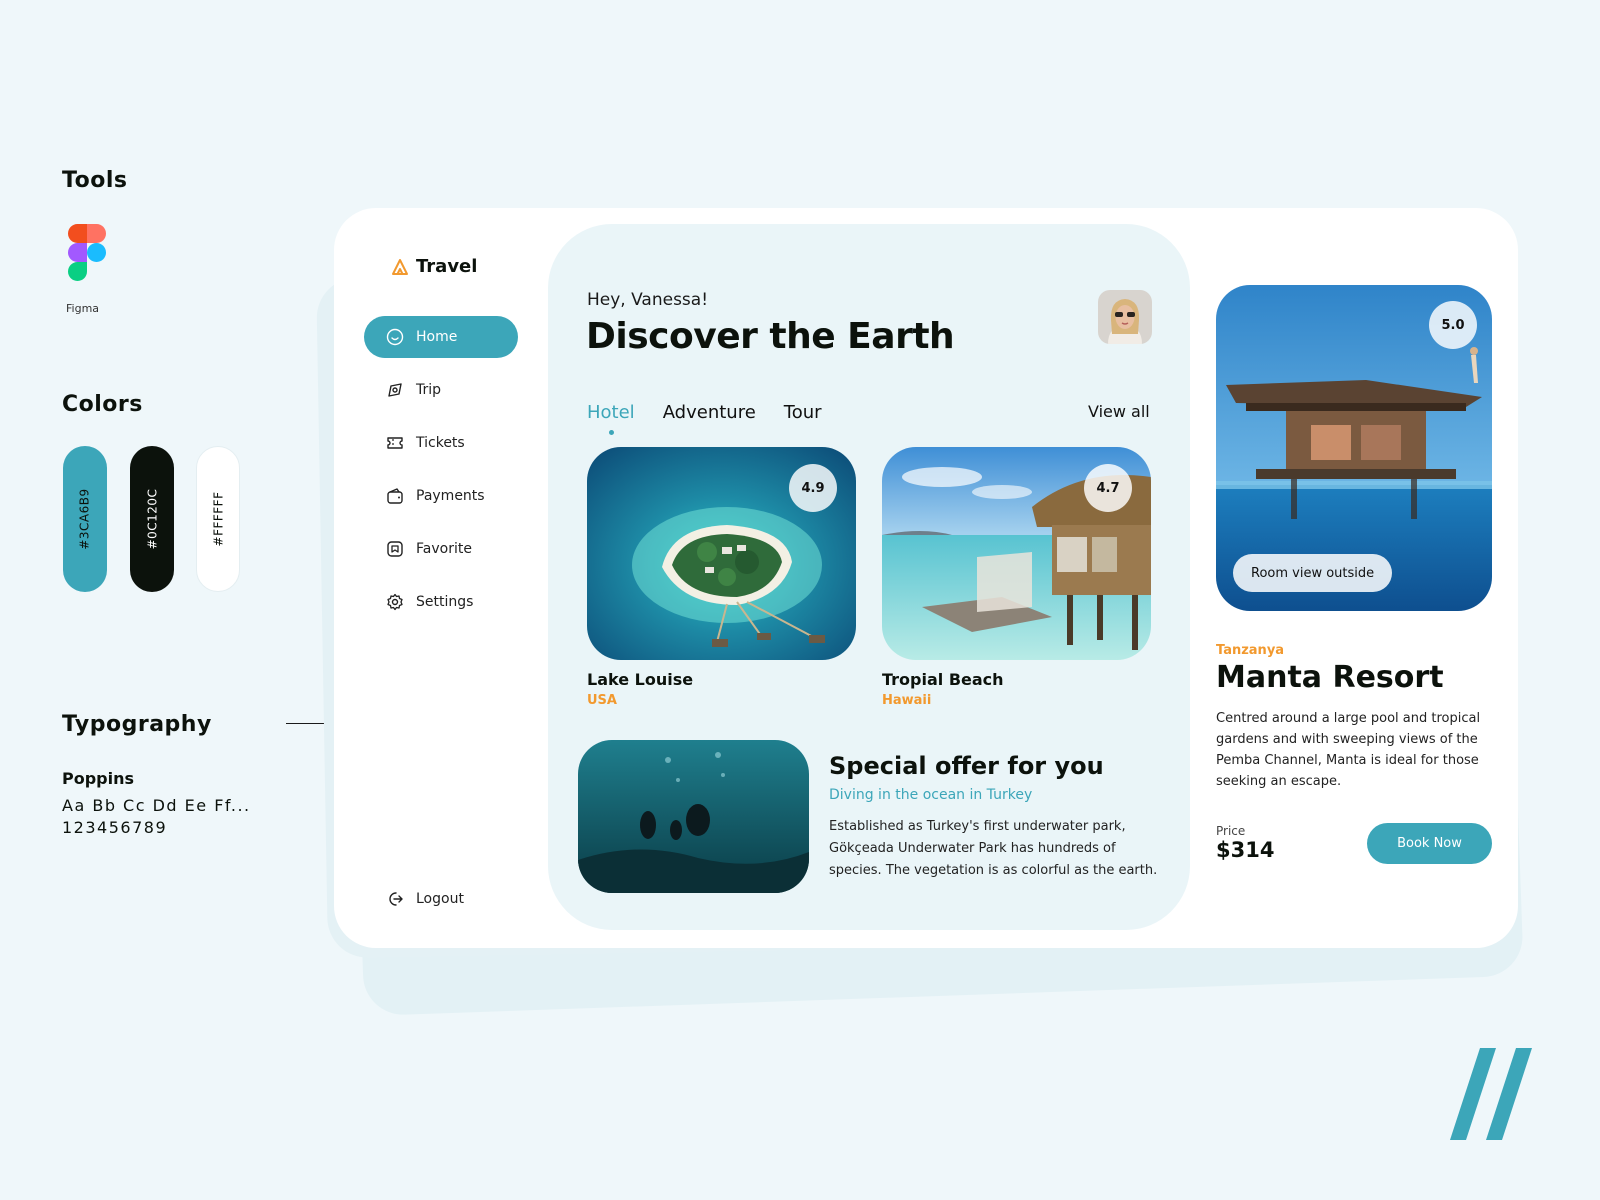 The height and width of the screenshot is (1200, 1600). Describe the element at coordinates (396, 899) in the screenshot. I see `logout-icon` at that location.